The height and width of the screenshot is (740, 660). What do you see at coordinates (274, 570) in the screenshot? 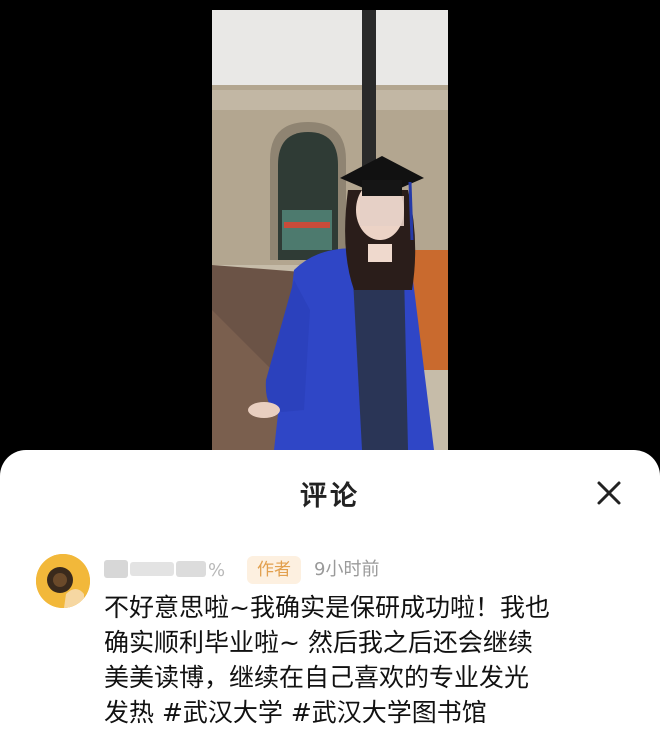
I see `author-badge: 作者` at bounding box center [274, 570].